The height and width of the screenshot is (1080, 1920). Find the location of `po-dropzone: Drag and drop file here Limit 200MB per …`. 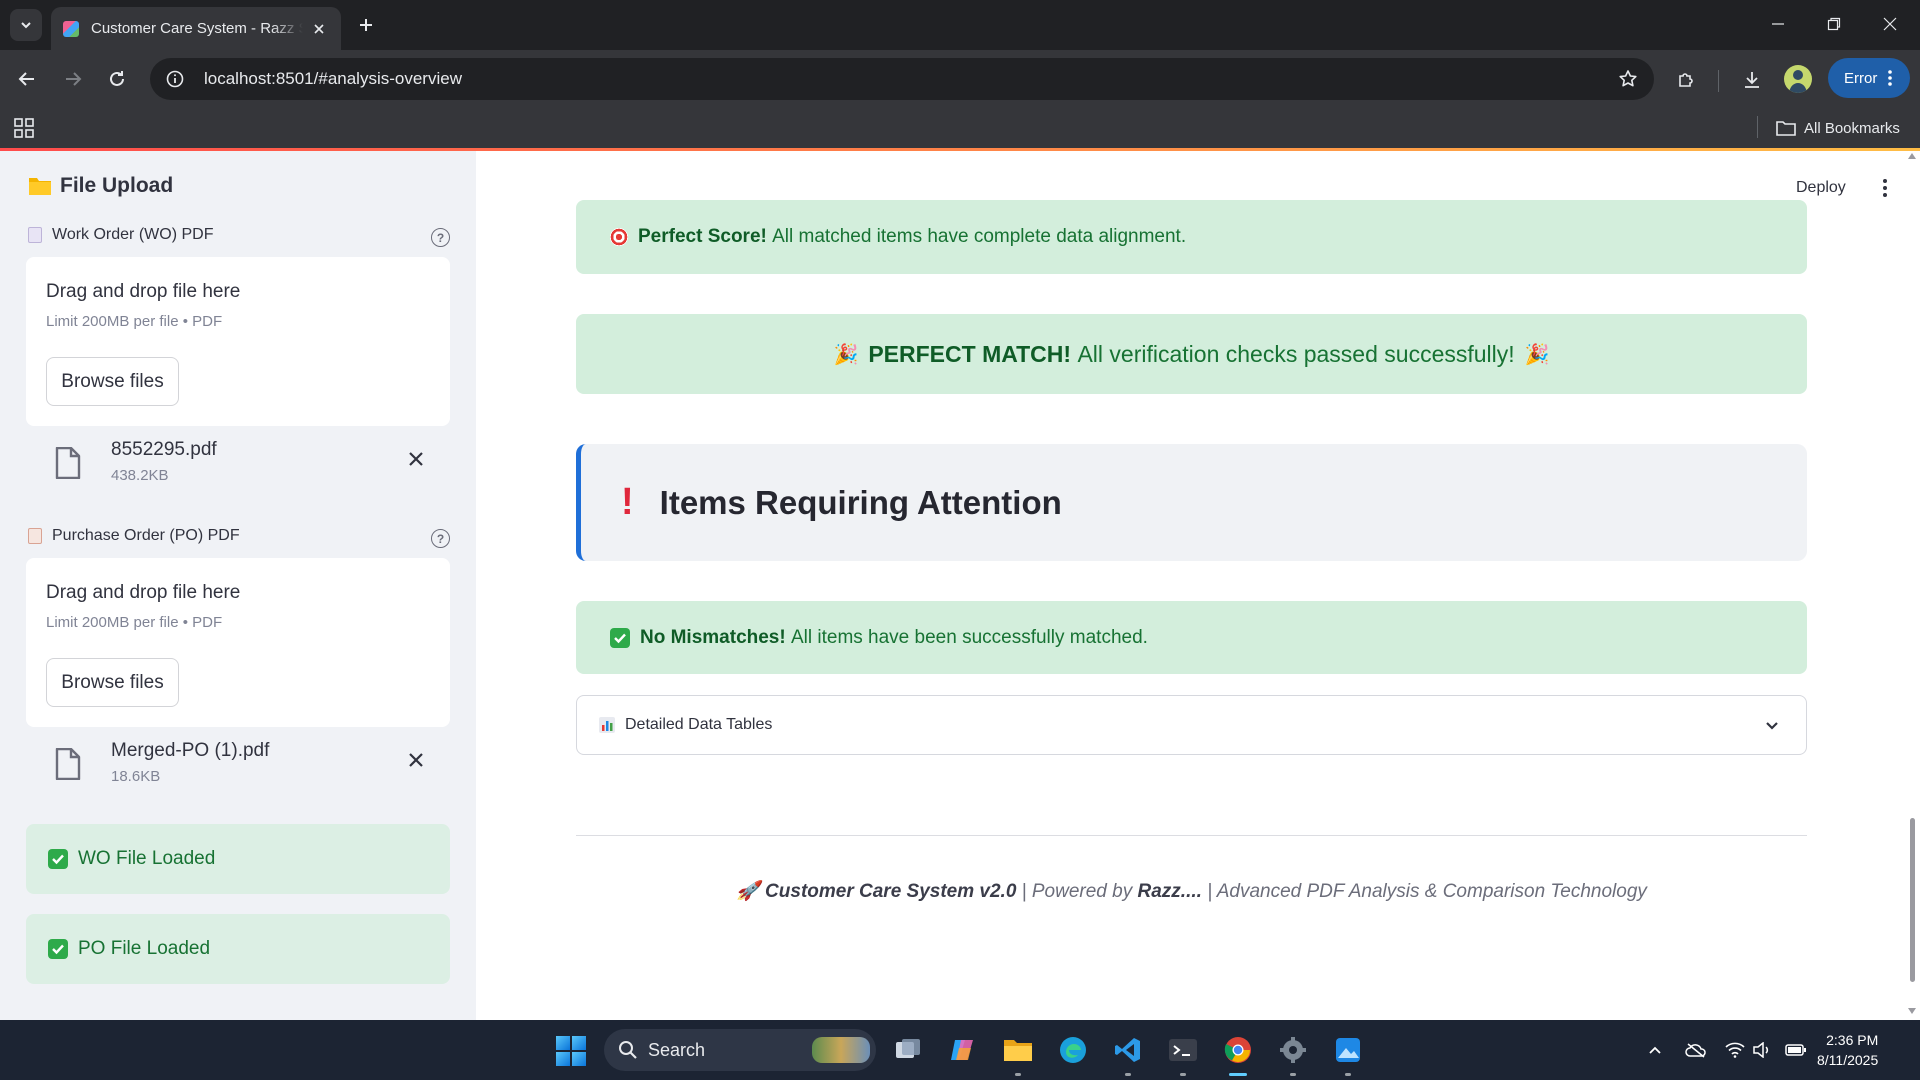

po-dropzone: Drag and drop file here Limit 200MB per … is located at coordinates (238, 642).